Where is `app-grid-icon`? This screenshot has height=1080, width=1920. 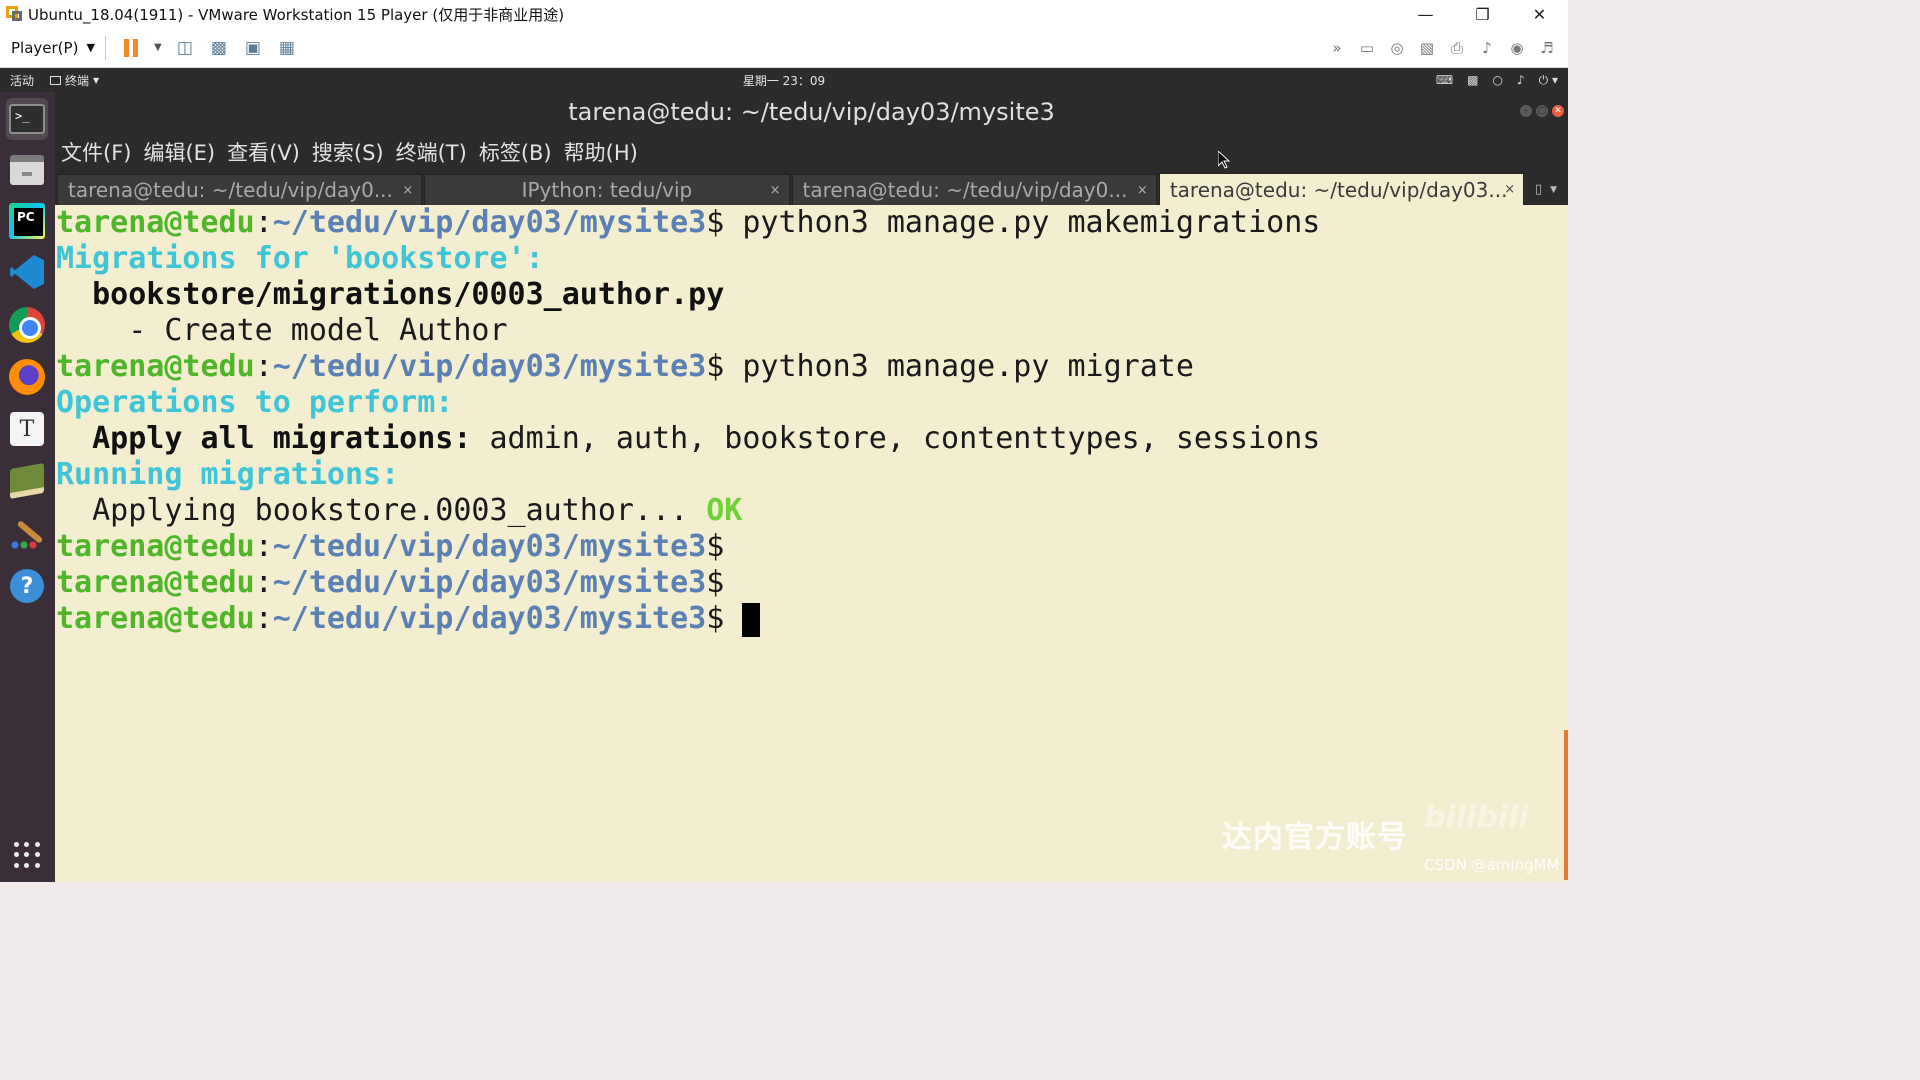 app-grid-icon is located at coordinates (27, 855).